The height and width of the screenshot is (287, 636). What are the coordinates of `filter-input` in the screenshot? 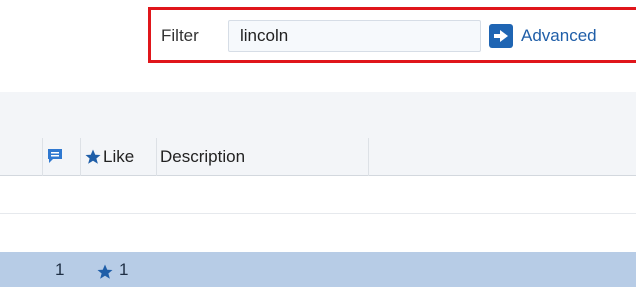 It's located at (354, 36).